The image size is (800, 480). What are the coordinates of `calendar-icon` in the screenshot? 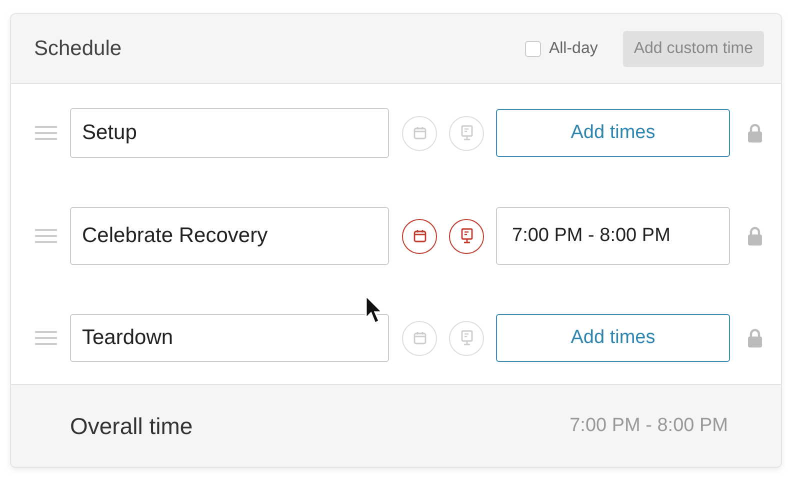 It's located at (419, 236).